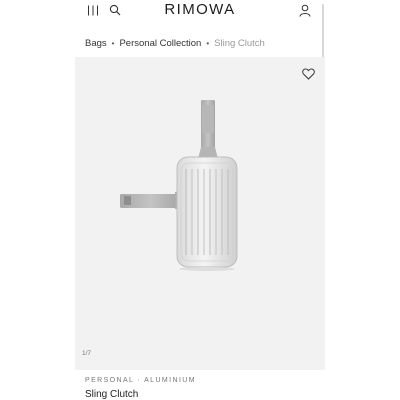 This screenshot has width=400, height=400. I want to click on breadcrumb-item-current: Sling Clutch, so click(239, 43).